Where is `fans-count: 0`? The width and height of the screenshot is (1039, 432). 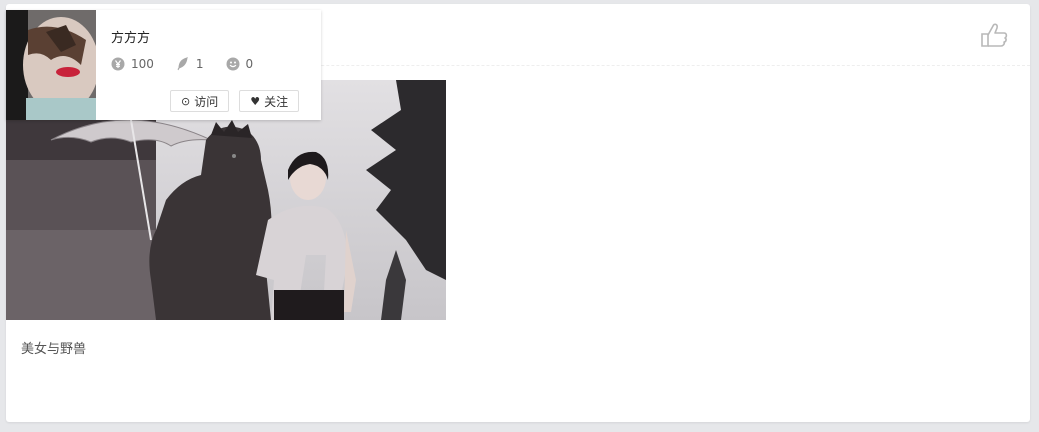 fans-count: 0 is located at coordinates (249, 64).